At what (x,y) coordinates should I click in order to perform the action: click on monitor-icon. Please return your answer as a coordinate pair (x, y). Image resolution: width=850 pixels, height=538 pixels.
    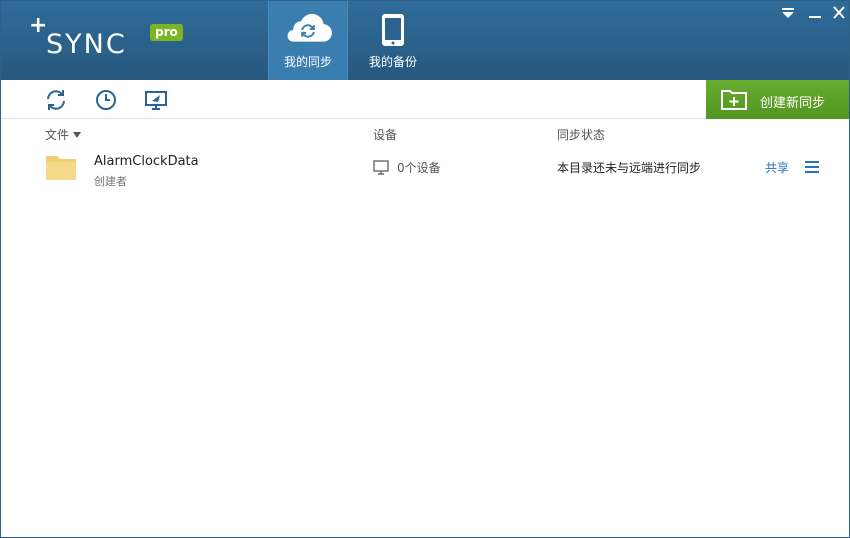
    Looking at the image, I should click on (381, 167).